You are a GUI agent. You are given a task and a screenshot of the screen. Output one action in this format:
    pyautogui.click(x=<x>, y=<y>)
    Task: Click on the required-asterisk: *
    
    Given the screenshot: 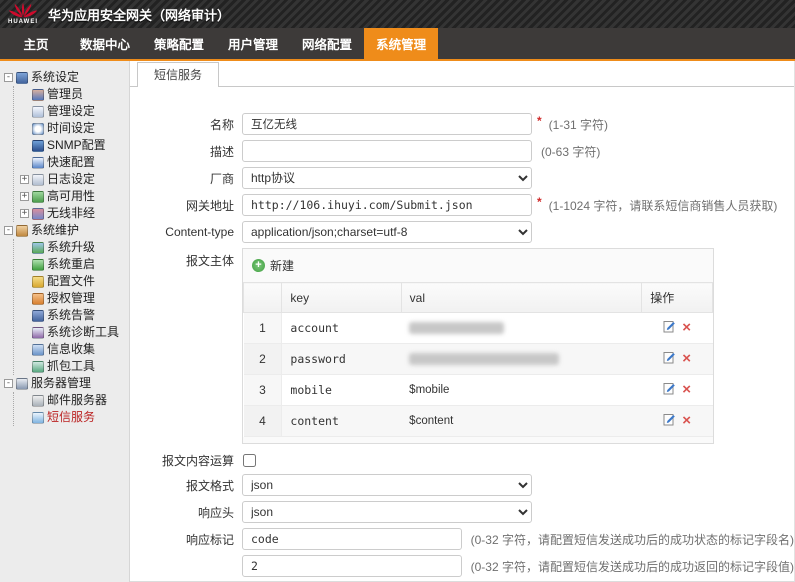 What is the action you would take?
    pyautogui.click(x=539, y=121)
    